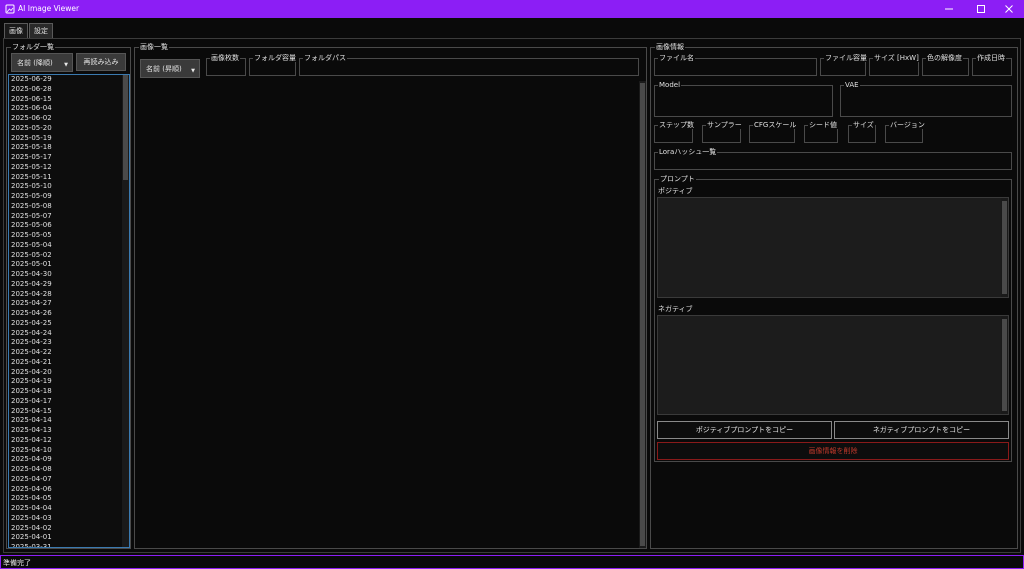  I want to click on folder-list-item: 2025-04-08, so click(69, 470).